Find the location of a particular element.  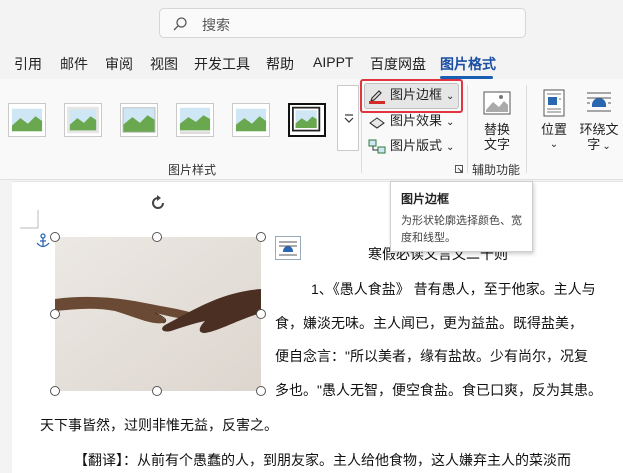

margin-corner-mark is located at coordinates (29, 219).